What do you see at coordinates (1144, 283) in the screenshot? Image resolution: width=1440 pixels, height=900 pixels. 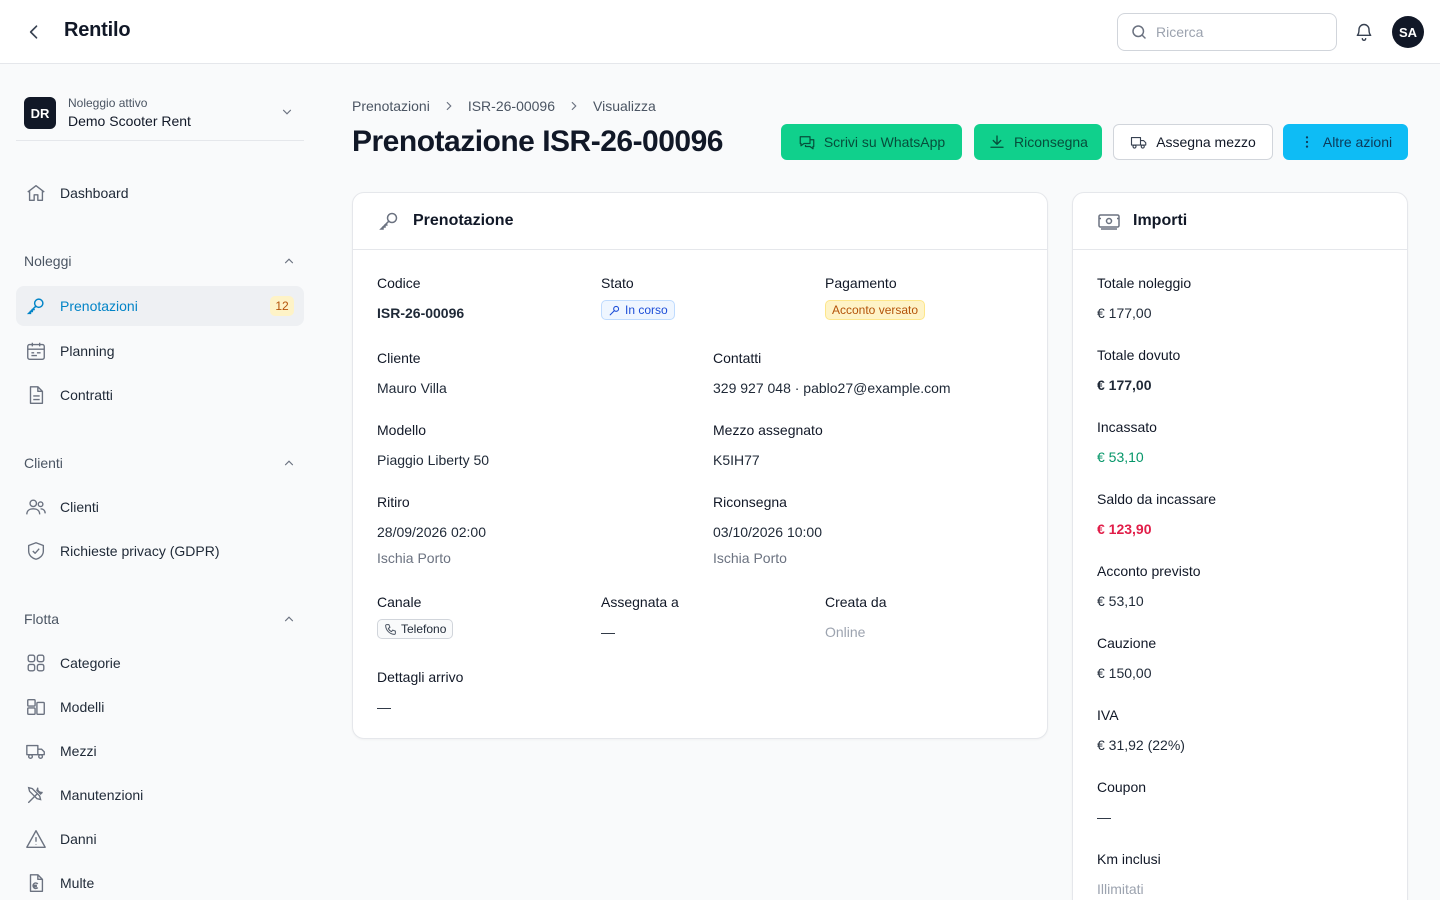 I see `field-label: Totale noleggio` at bounding box center [1144, 283].